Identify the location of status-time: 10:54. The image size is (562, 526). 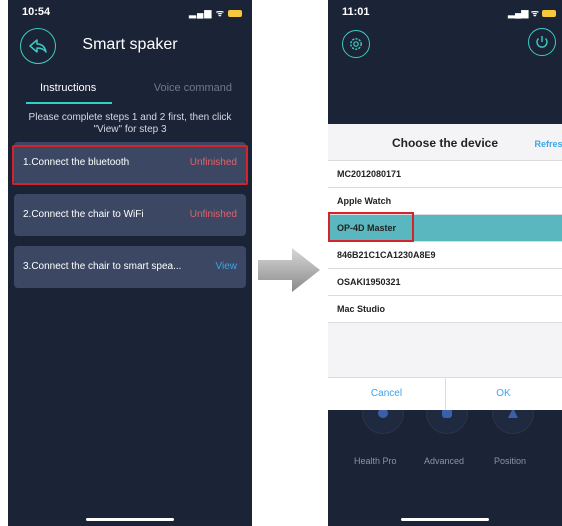
(36, 12).